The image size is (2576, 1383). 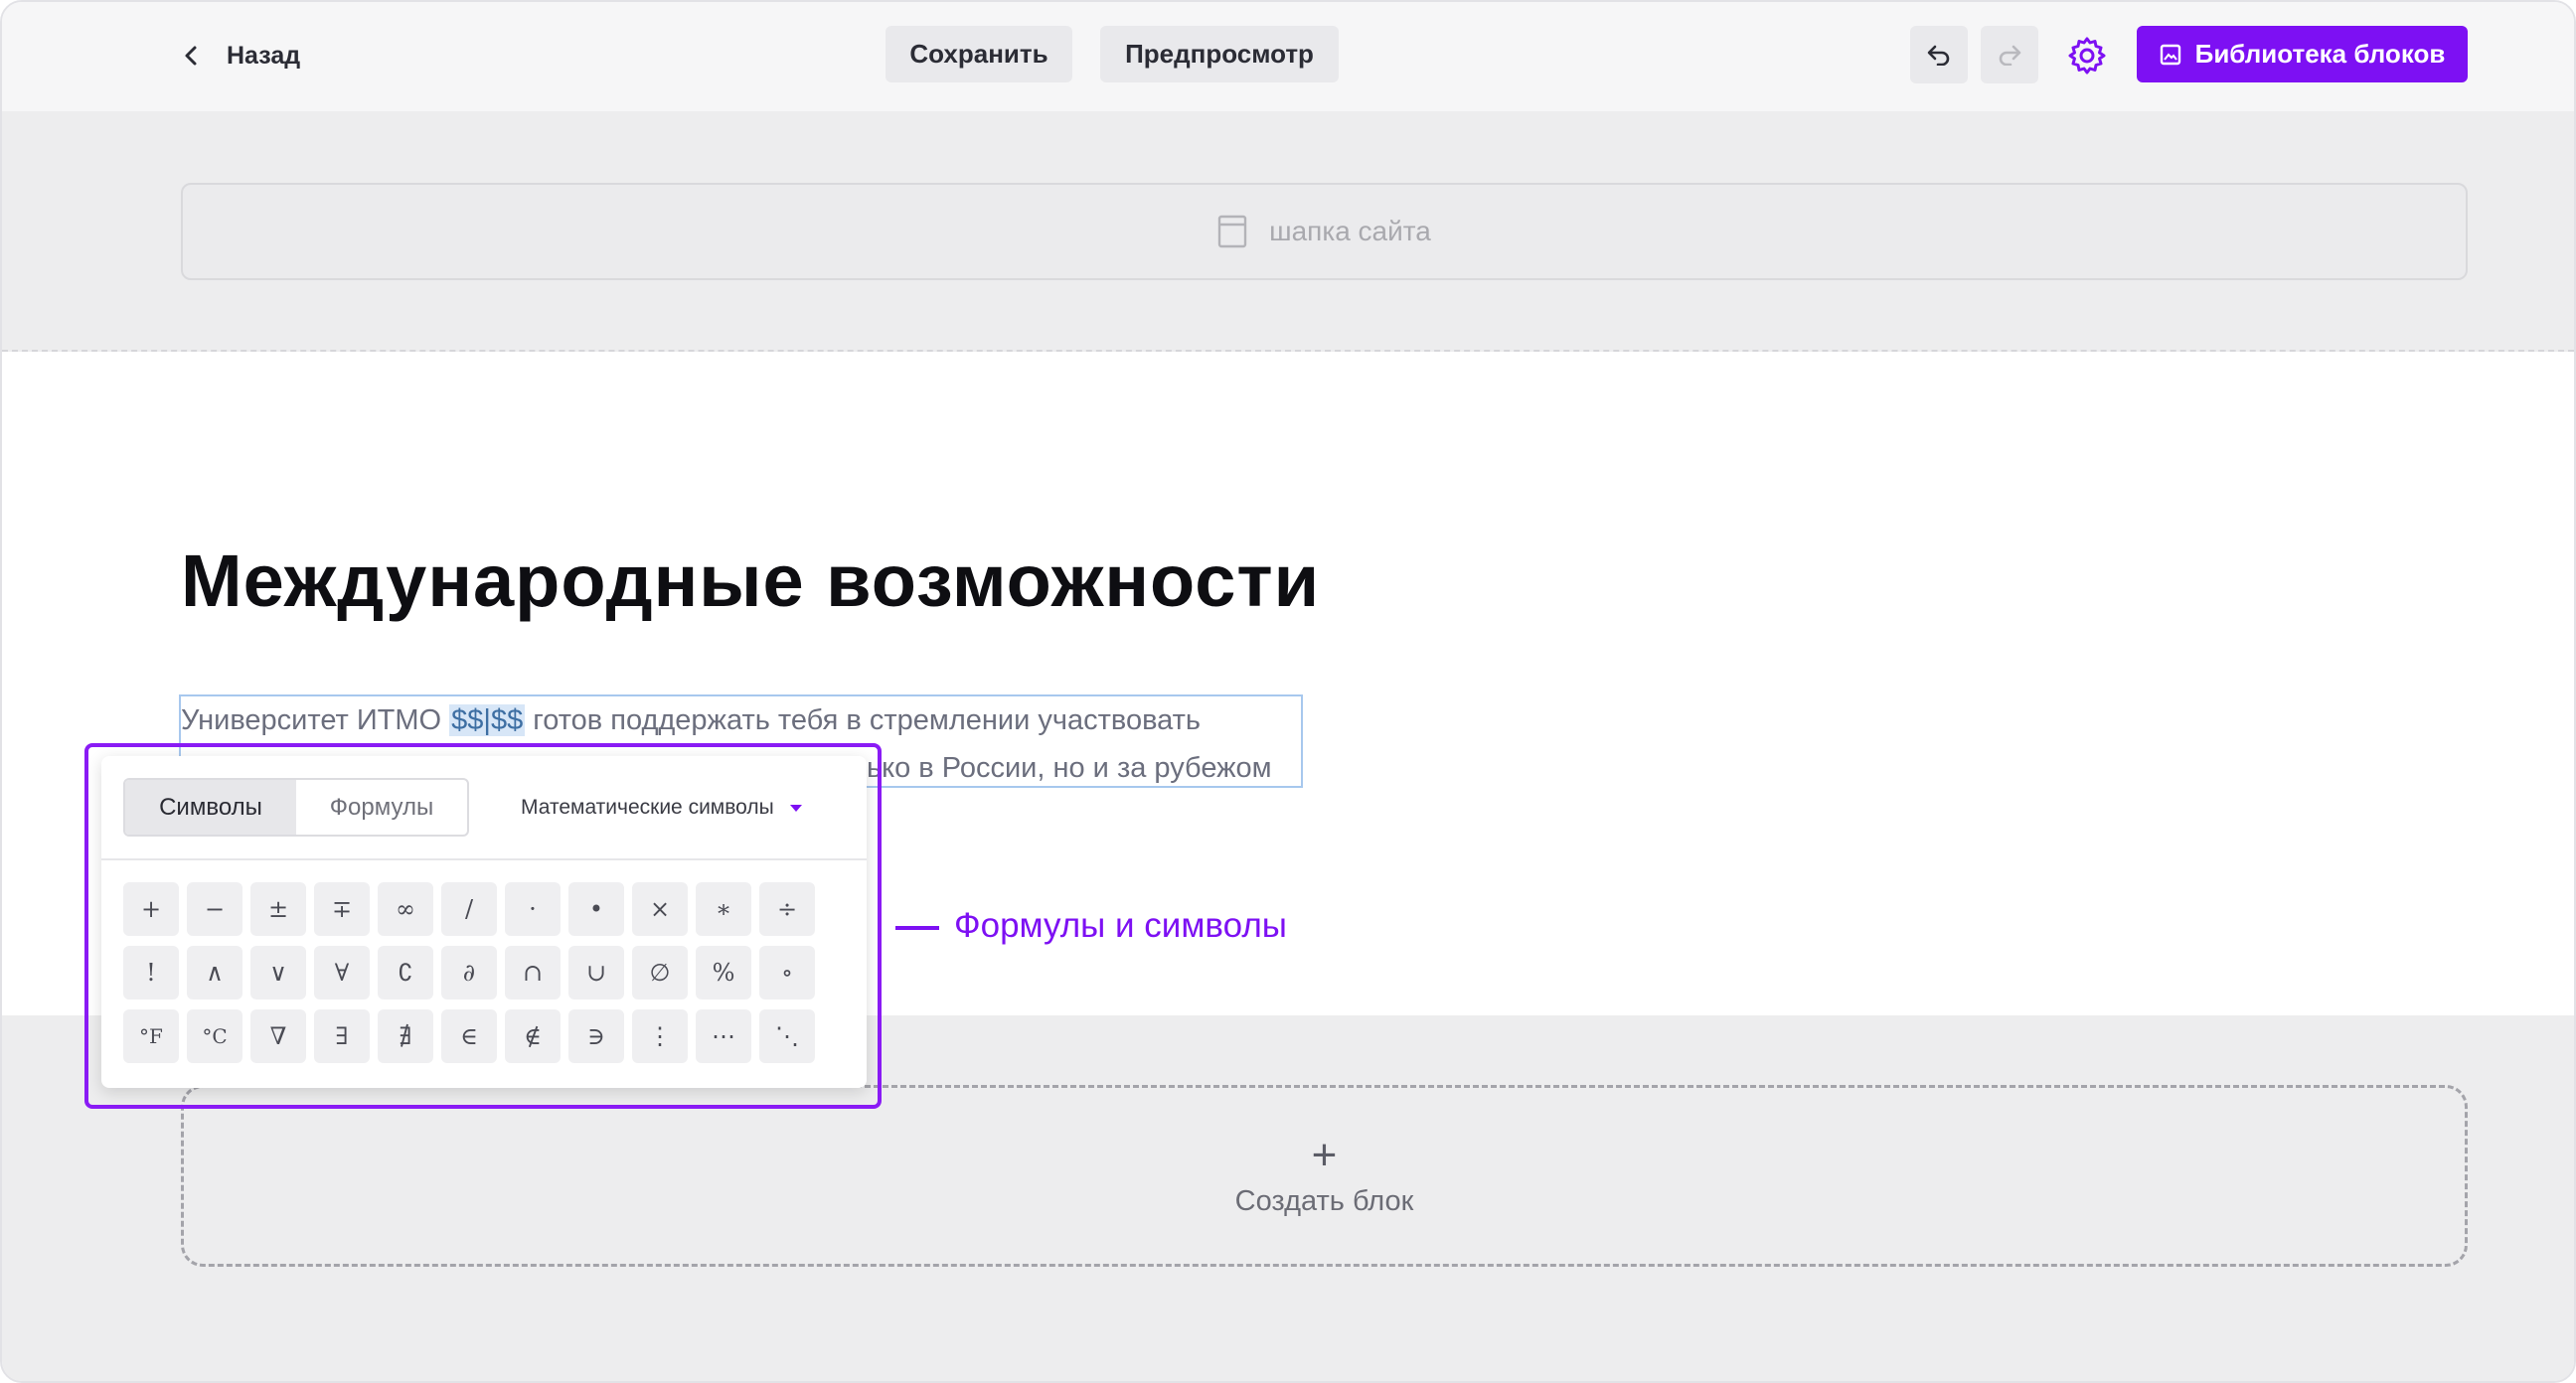 I want to click on category-label: Математические символы, so click(x=647, y=808).